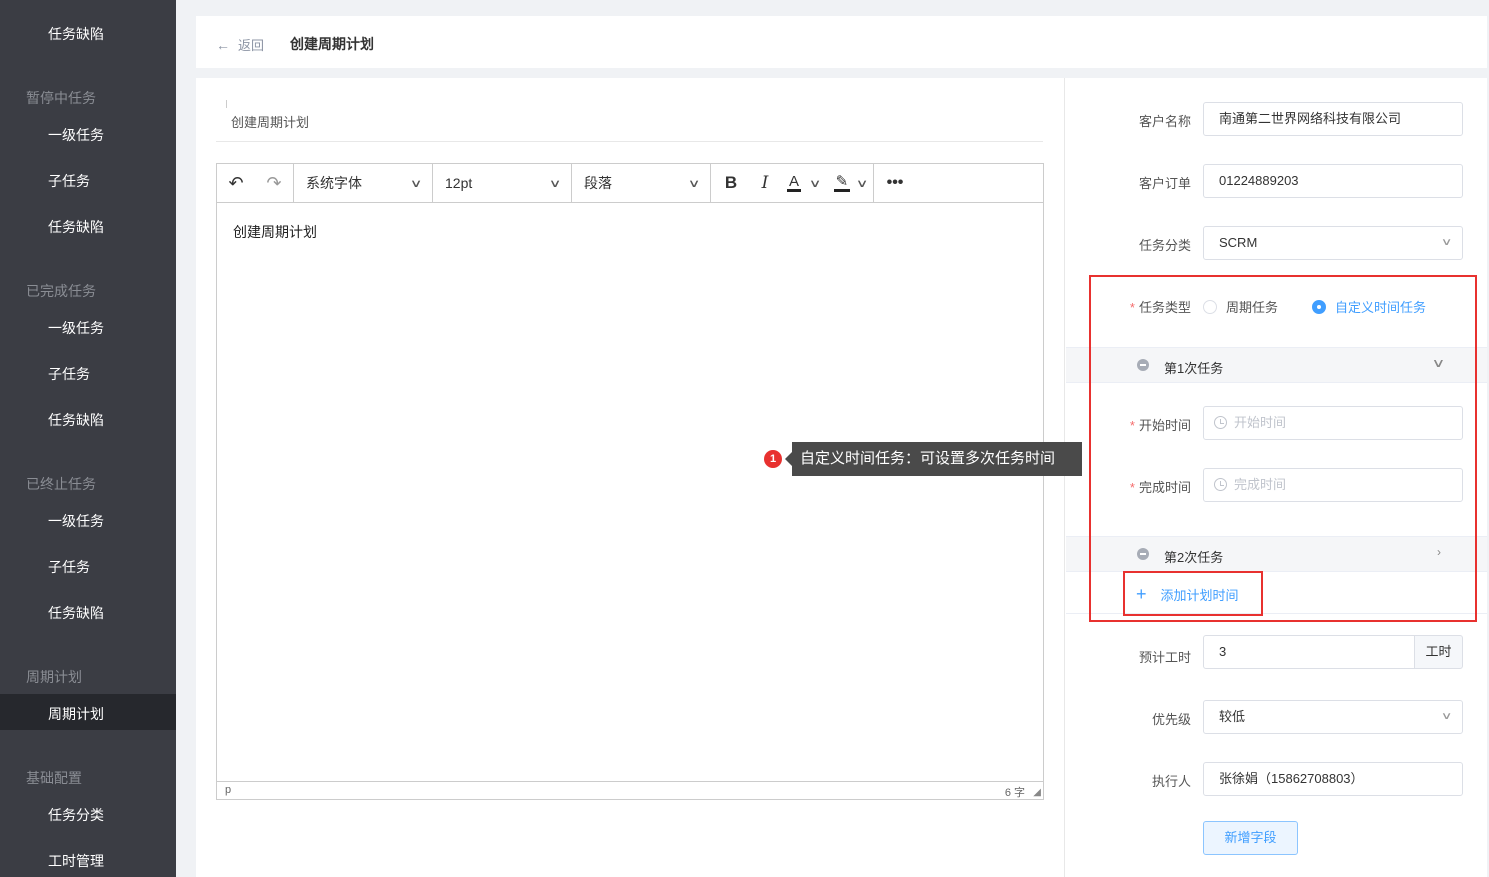 Image resolution: width=1489 pixels, height=877 pixels. I want to click on plan-title-value: 创建周期计划, so click(270, 122).